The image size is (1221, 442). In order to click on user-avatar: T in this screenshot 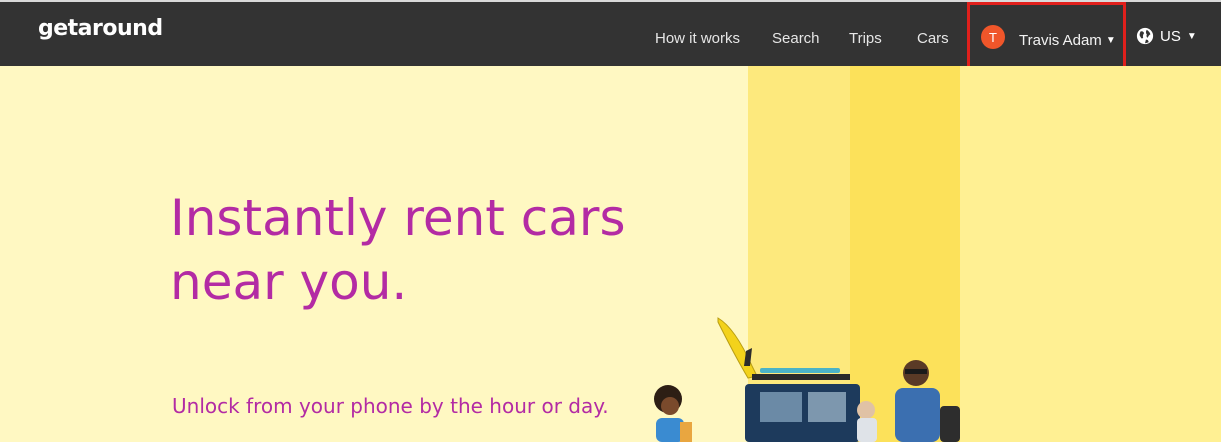, I will do `click(993, 37)`.